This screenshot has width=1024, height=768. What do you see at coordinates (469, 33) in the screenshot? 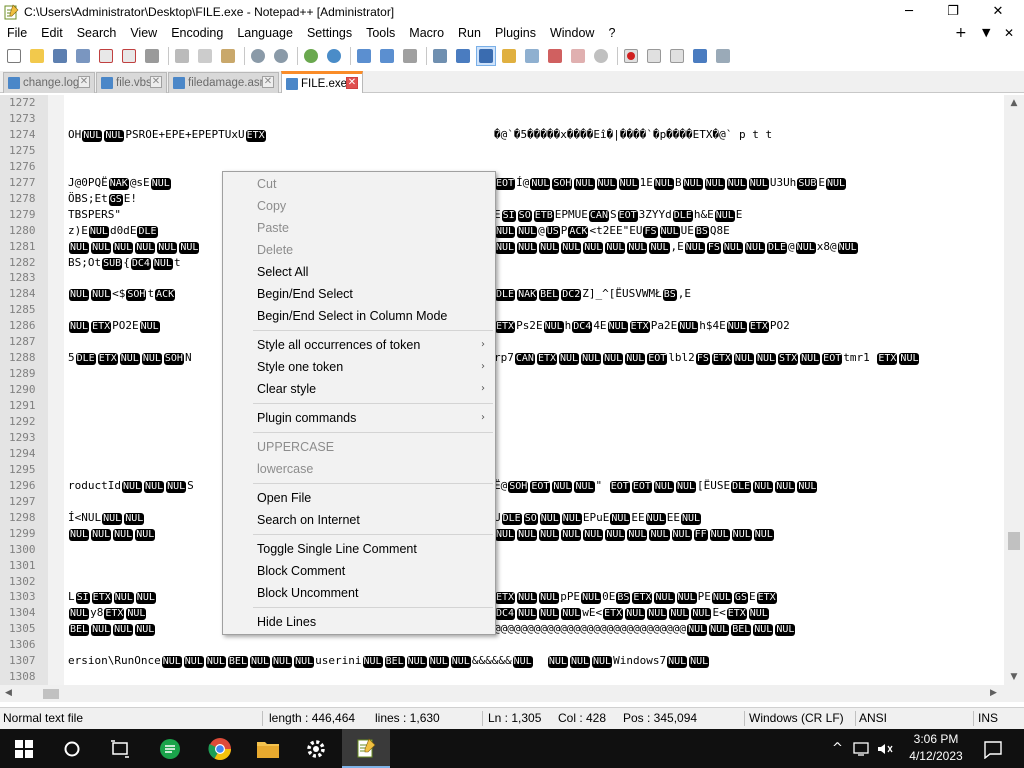
I see `menu-run: Run` at bounding box center [469, 33].